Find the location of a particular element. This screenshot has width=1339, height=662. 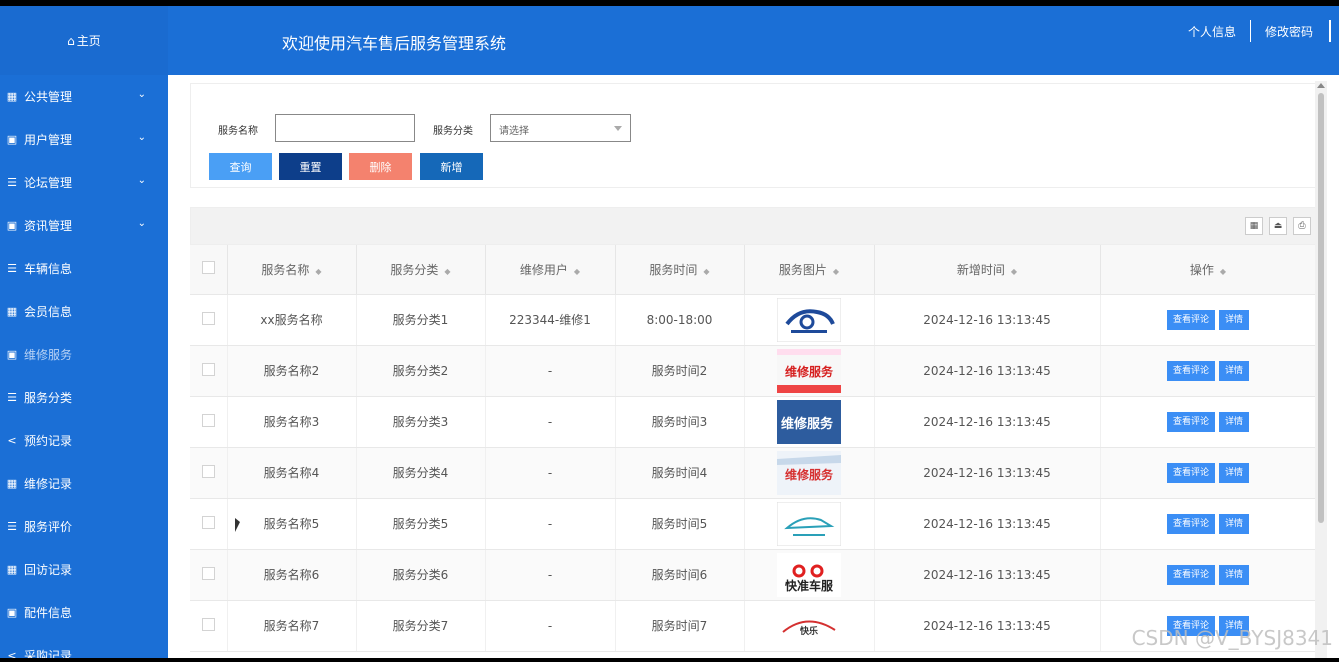

cell-service-image is located at coordinates (809, 320).